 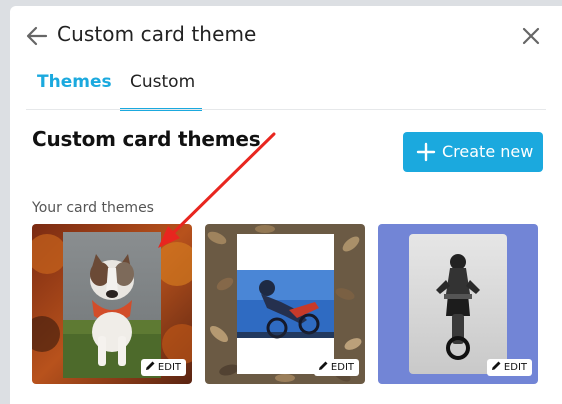 I want to click on dialog-header: Custom card theme, so click(x=286, y=35).